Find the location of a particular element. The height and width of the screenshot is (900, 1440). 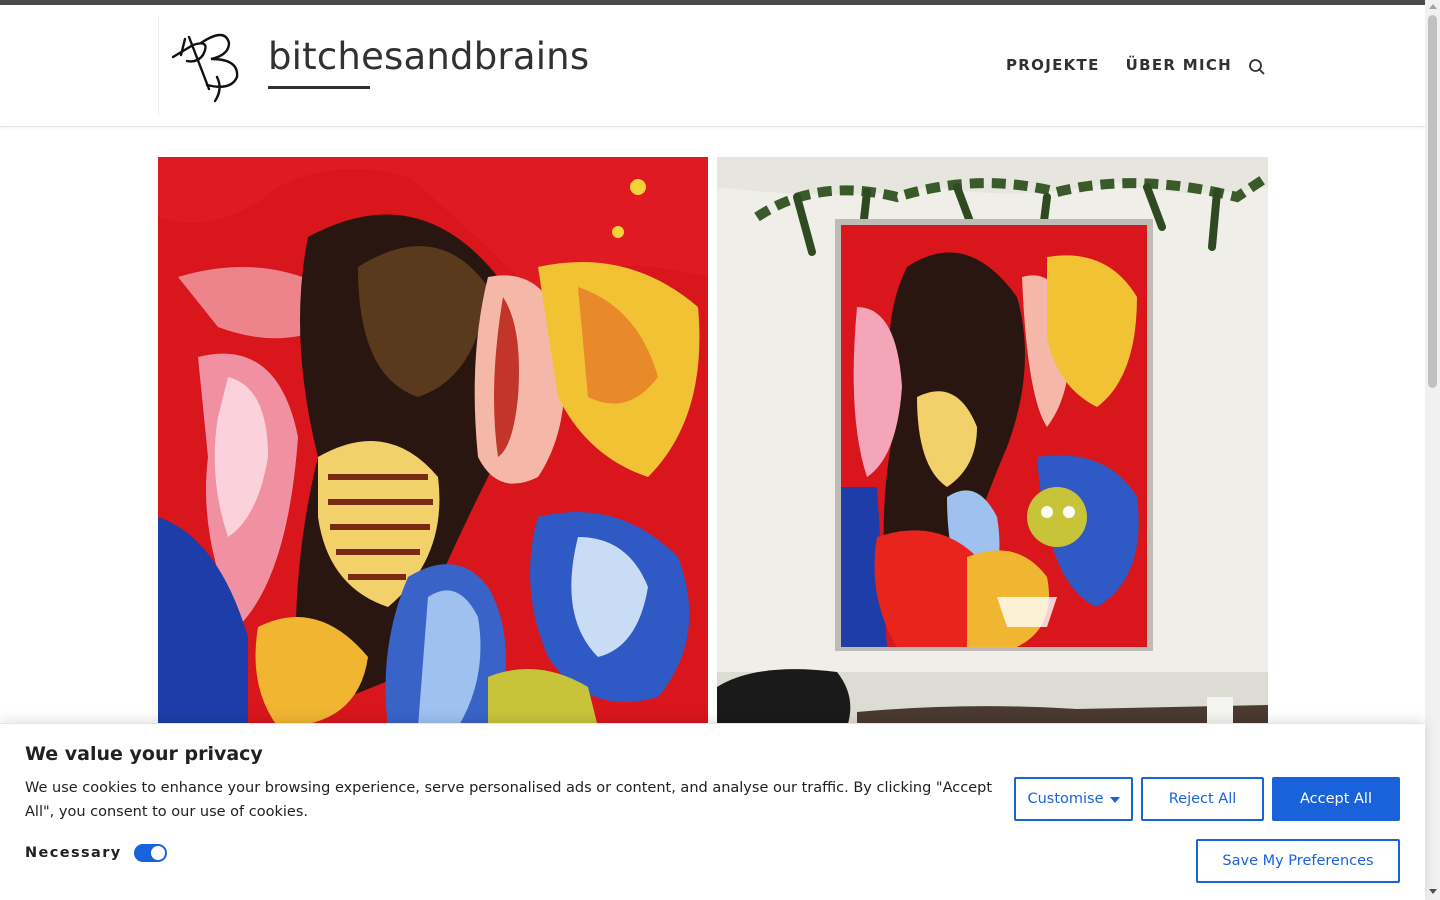

necessary-label: Necessary is located at coordinates (73, 853).